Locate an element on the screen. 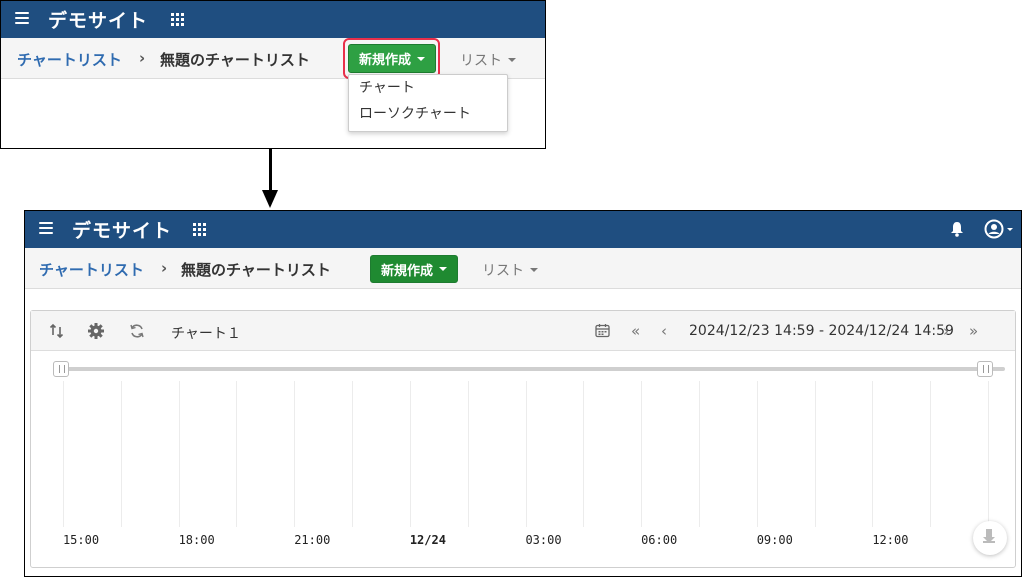  x-axis-tick-label: 06:00 is located at coordinates (659, 540).